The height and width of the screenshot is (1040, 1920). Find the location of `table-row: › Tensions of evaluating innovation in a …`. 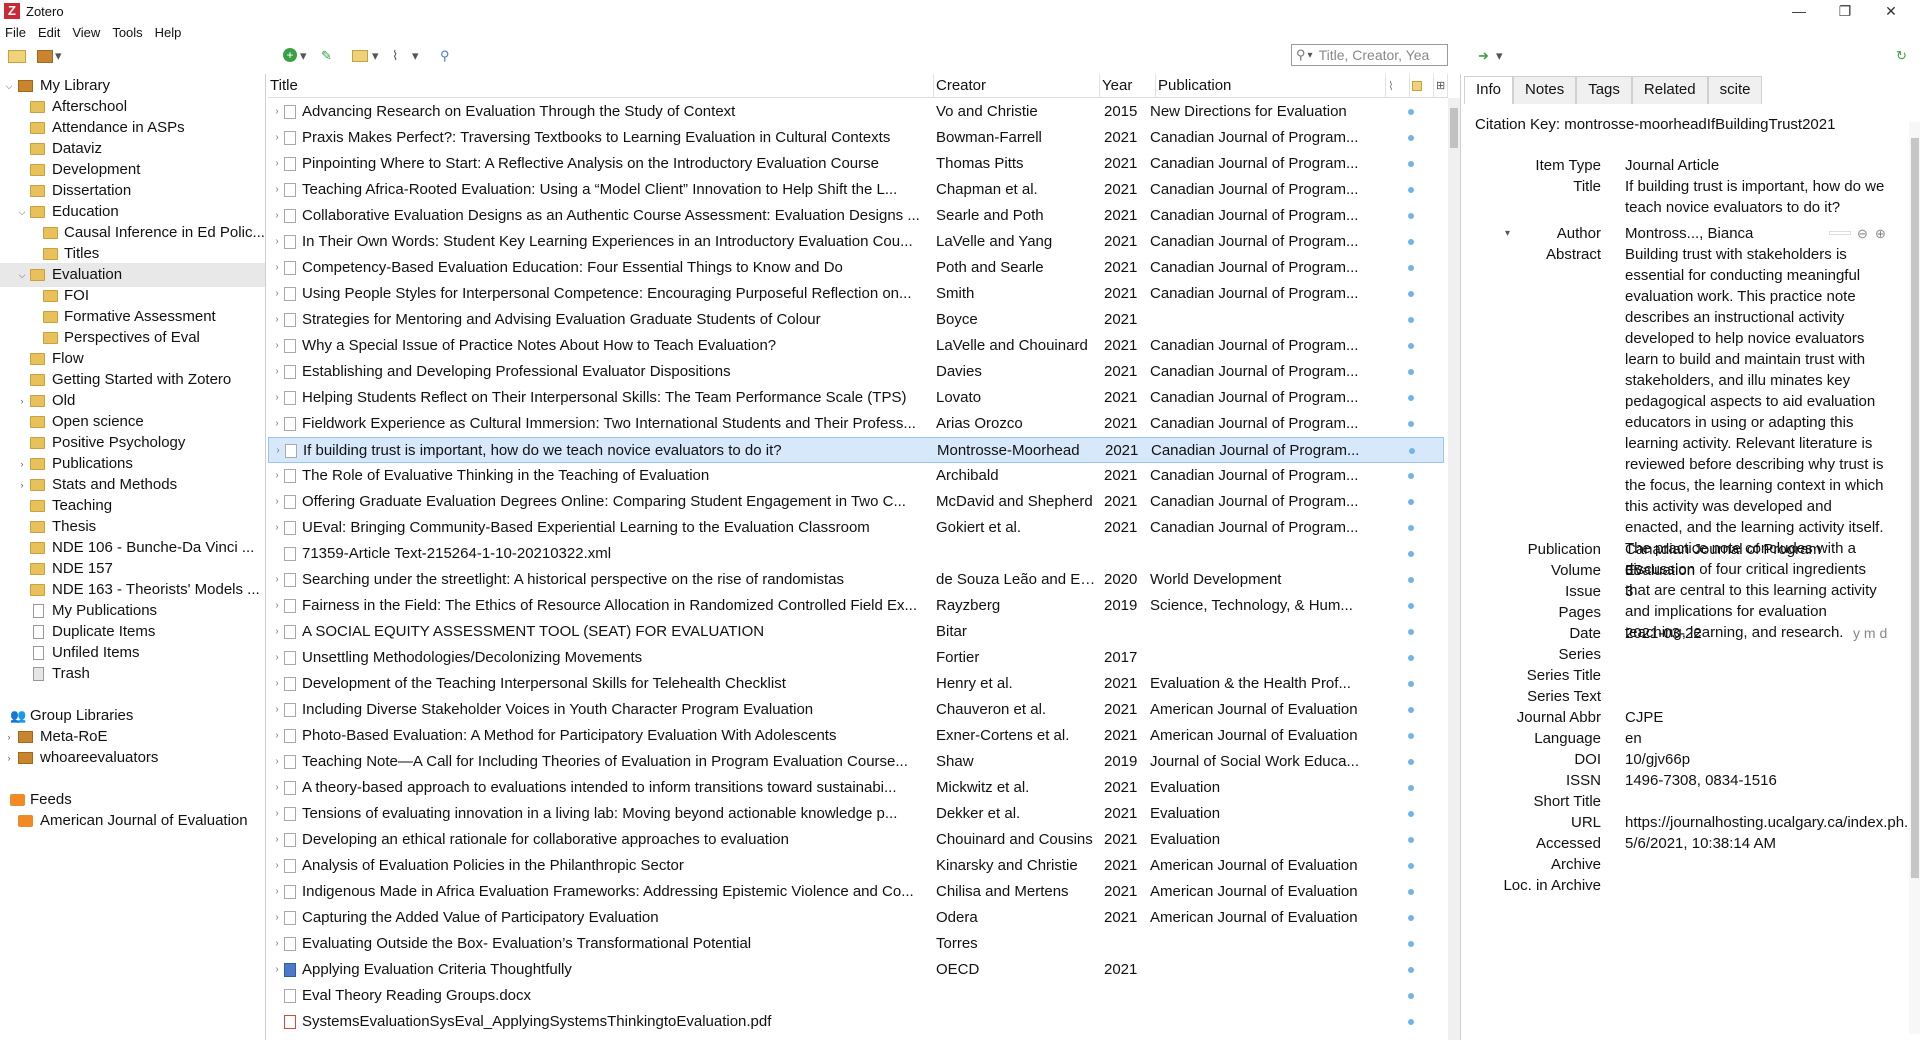

table-row: › Tensions of evaluating innovation in a … is located at coordinates (856, 814).